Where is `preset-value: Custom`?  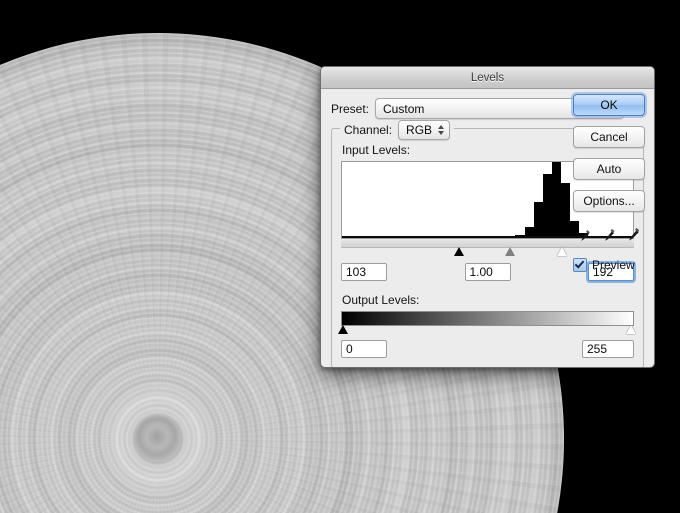
preset-value: Custom is located at coordinates (404, 108).